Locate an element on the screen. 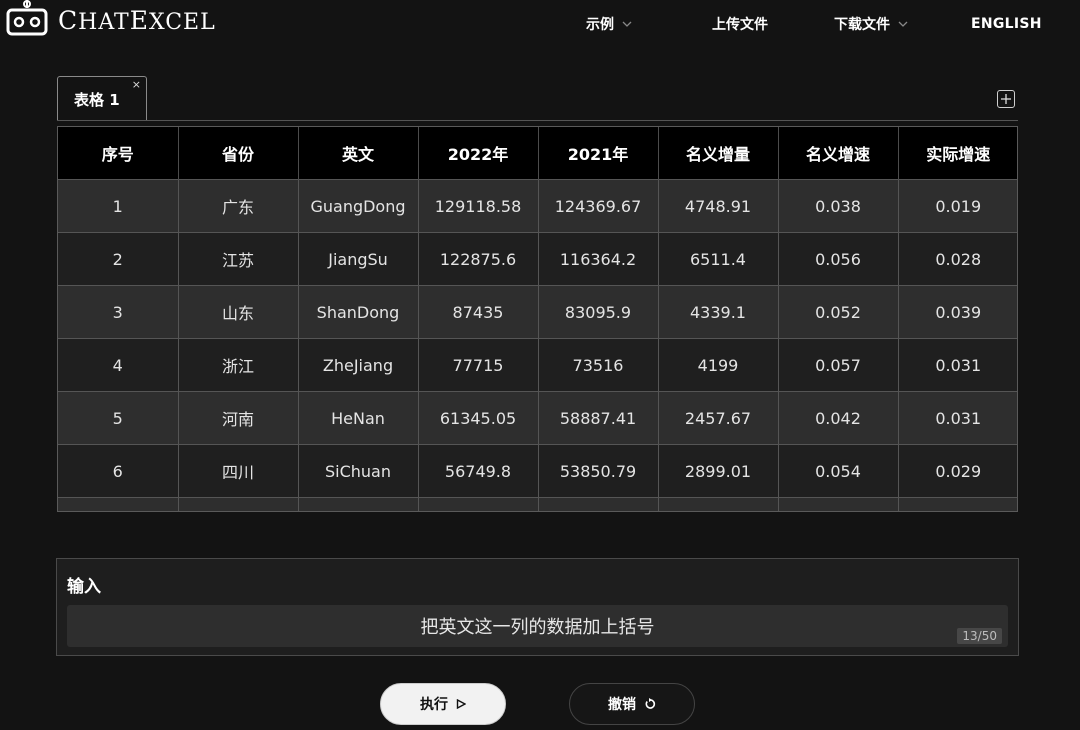  instruction-input-text: 把英文这一列的数据加上括号 is located at coordinates (537, 627).